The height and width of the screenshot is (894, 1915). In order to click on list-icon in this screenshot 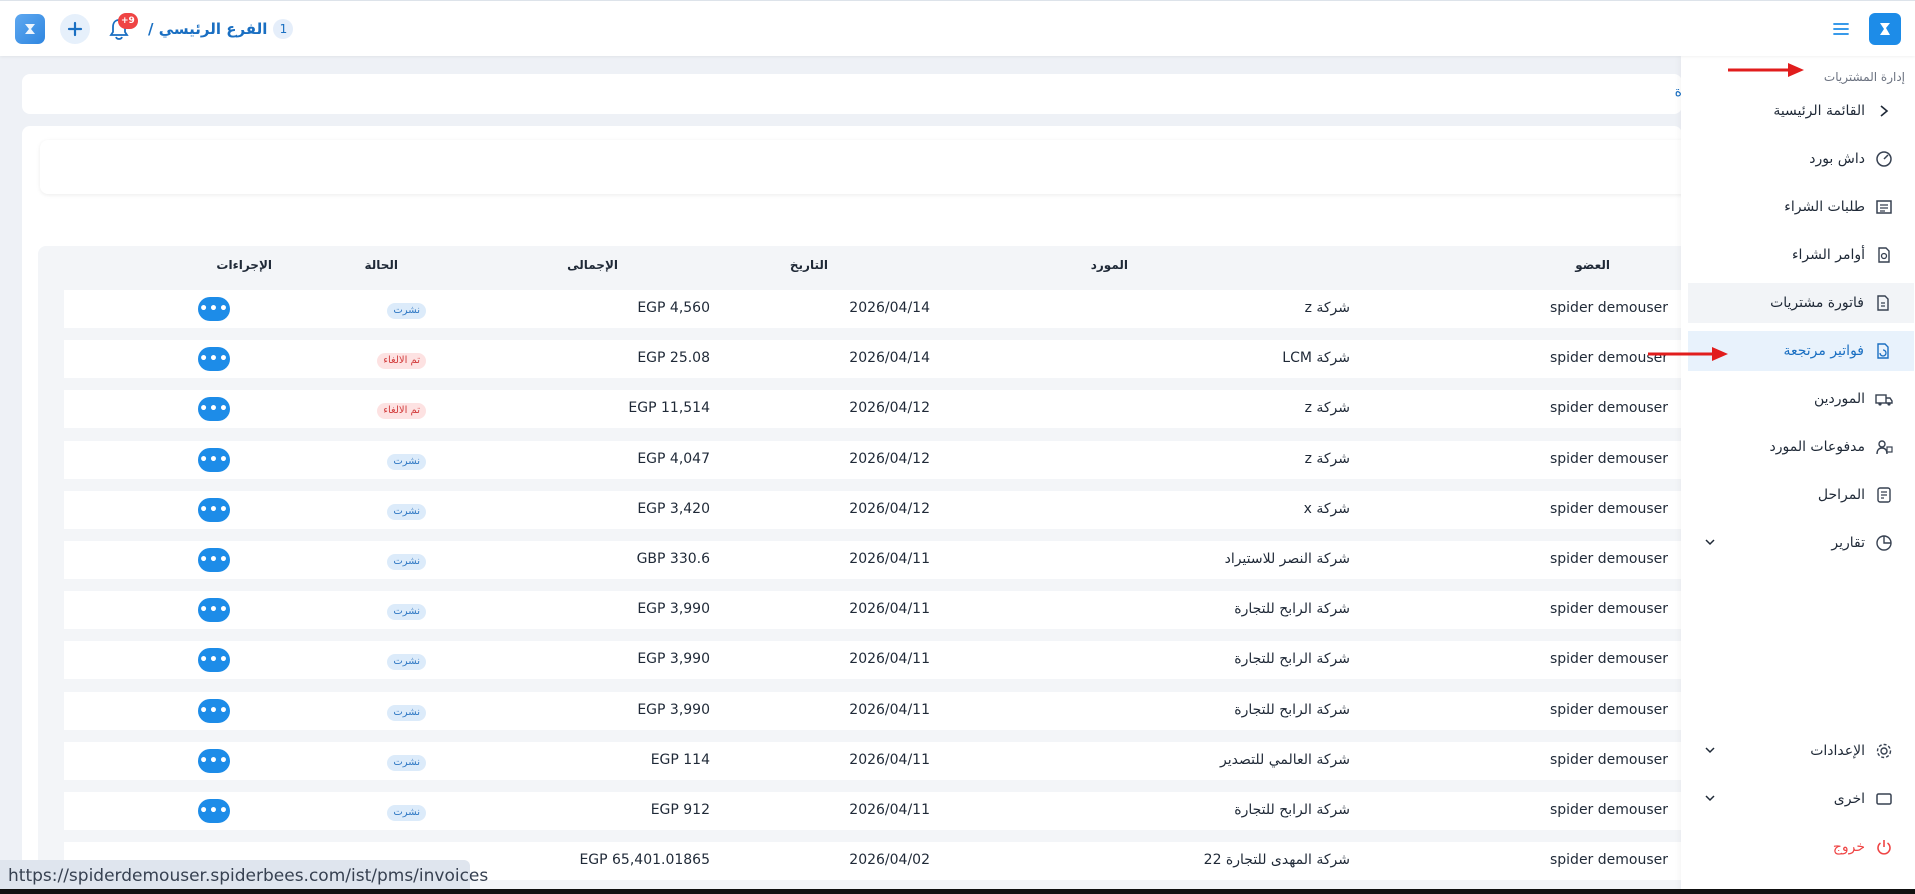, I will do `click(1884, 207)`.